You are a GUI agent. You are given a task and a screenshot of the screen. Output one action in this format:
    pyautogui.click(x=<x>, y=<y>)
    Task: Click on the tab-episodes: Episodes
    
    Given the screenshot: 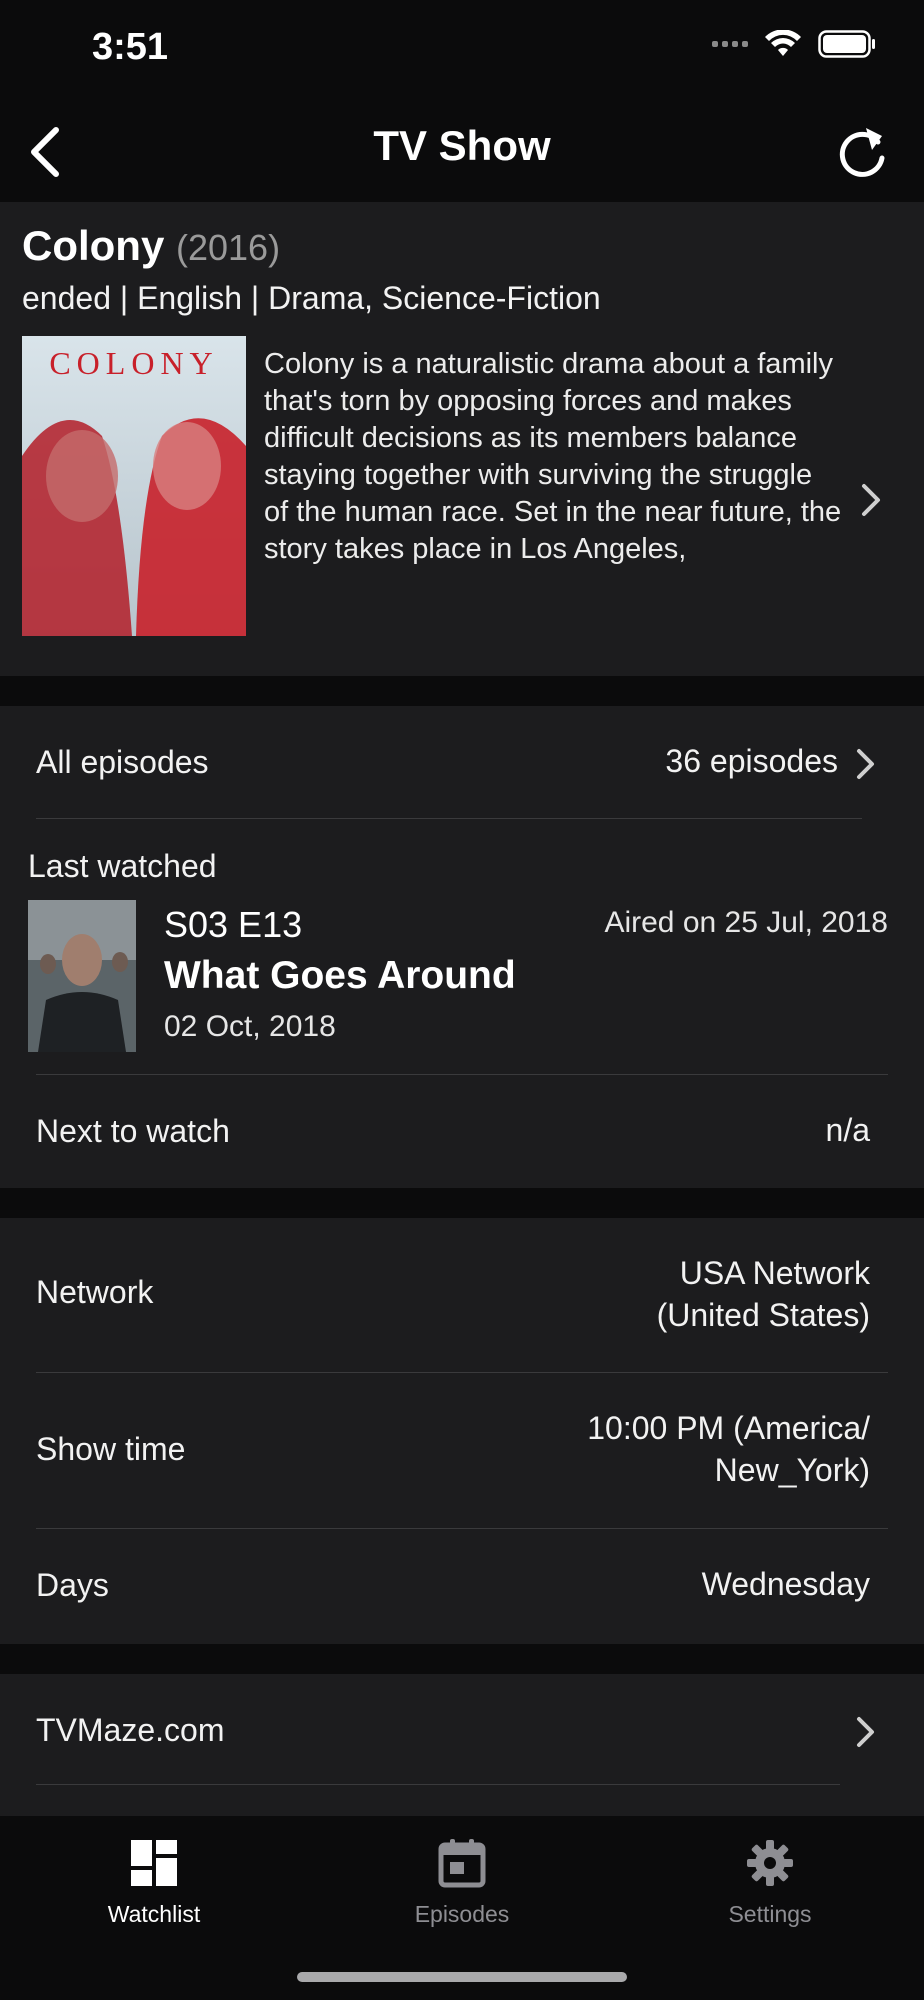 What is the action you would take?
    pyautogui.click(x=462, y=1883)
    